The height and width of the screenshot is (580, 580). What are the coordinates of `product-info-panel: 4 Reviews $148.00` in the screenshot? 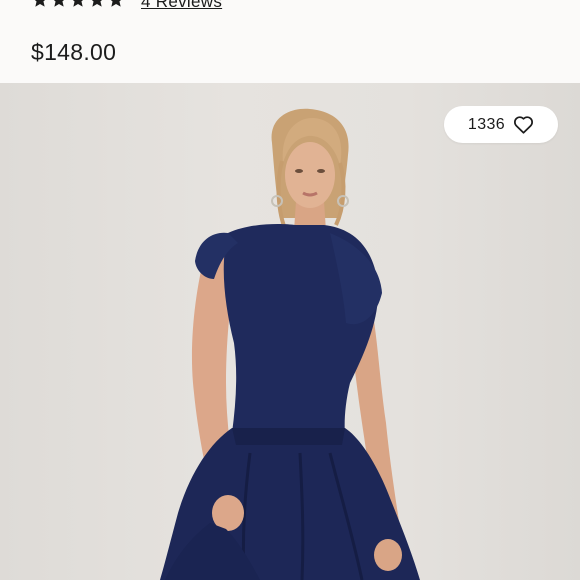 It's located at (290, 41).